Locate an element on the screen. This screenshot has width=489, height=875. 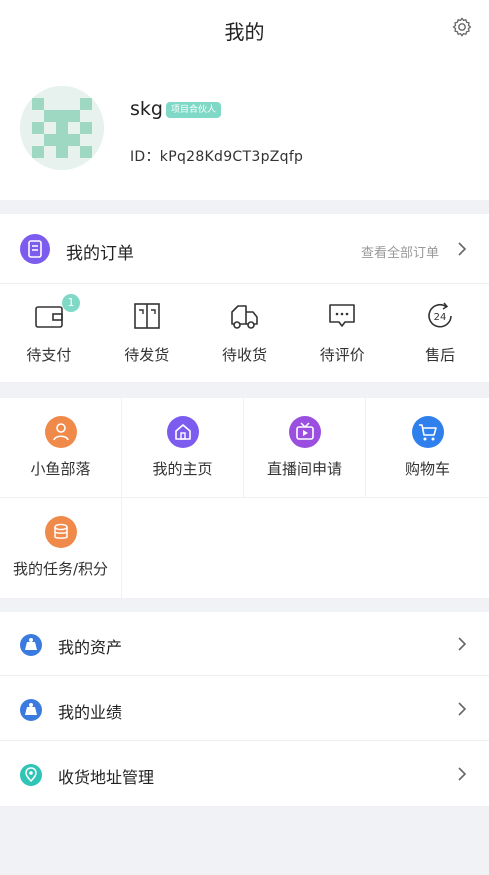
tool-cart: 购物车 is located at coordinates (427, 448).